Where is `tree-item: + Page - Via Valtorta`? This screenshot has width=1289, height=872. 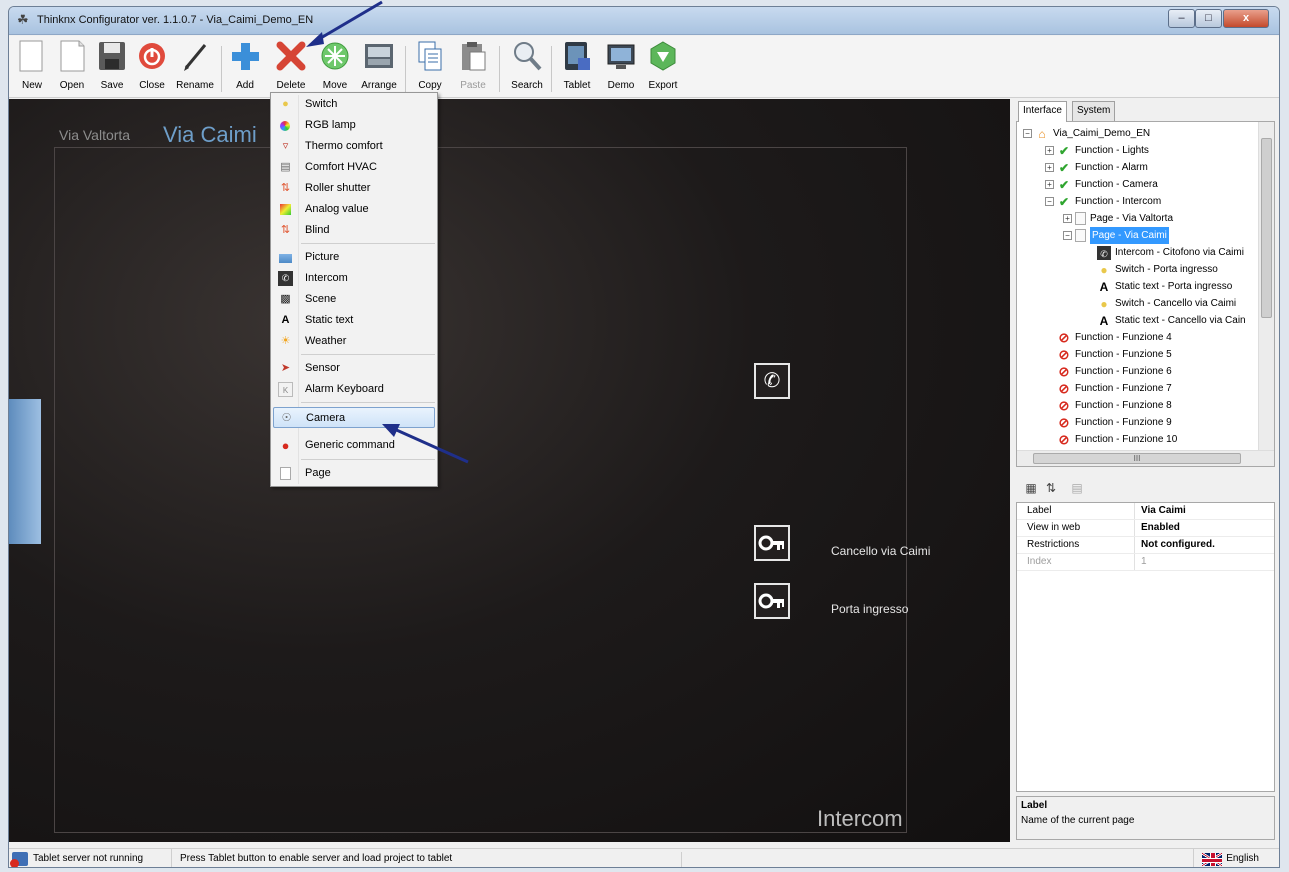 tree-item: + Page - Via Valtorta is located at coordinates (1118, 218).